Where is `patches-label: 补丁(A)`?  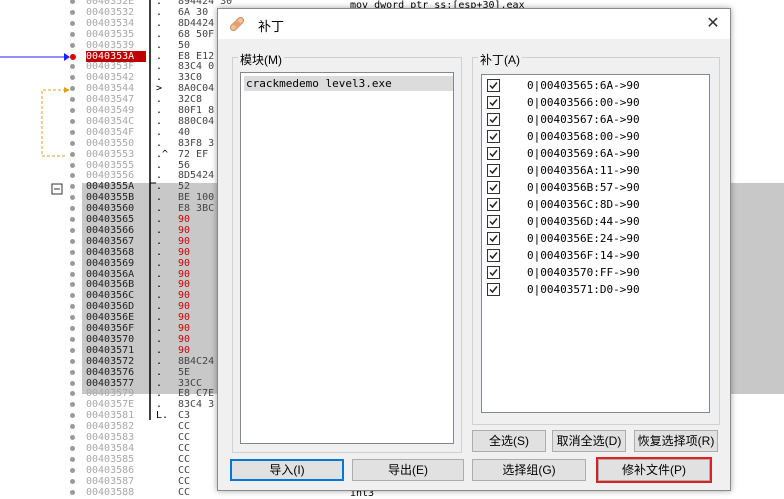 patches-label: 补丁(A) is located at coordinates (500, 59).